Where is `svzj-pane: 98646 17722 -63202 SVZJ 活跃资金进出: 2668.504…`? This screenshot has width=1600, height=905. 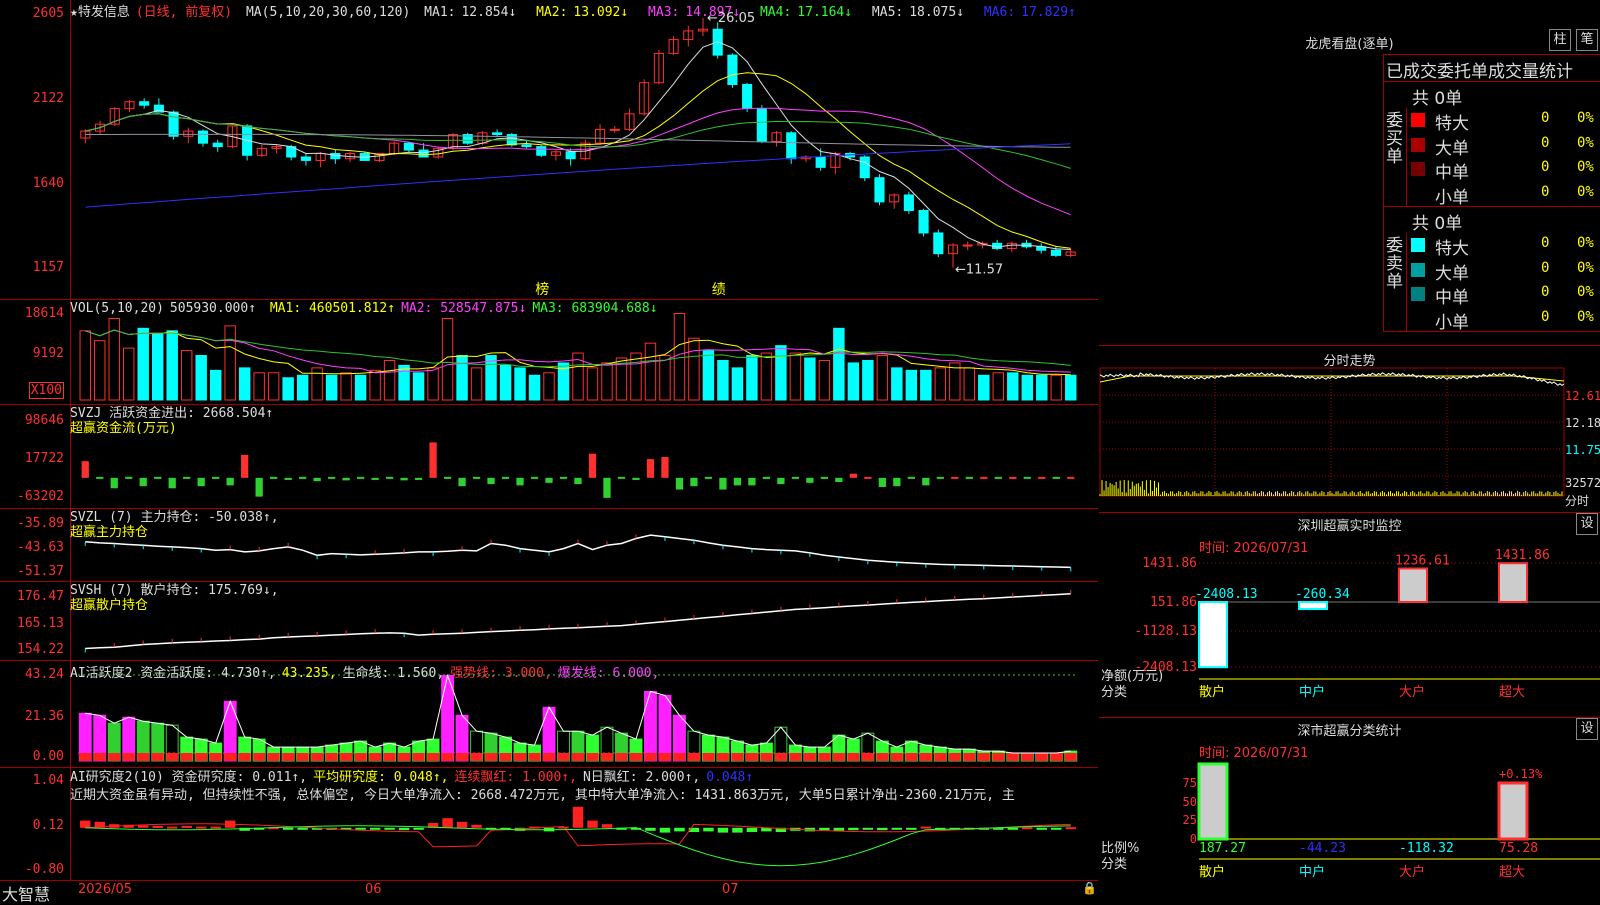 svzj-pane: 98646 17722 -63202 SVZJ 活跃资金进出: 2668.504… is located at coordinates (549, 457).